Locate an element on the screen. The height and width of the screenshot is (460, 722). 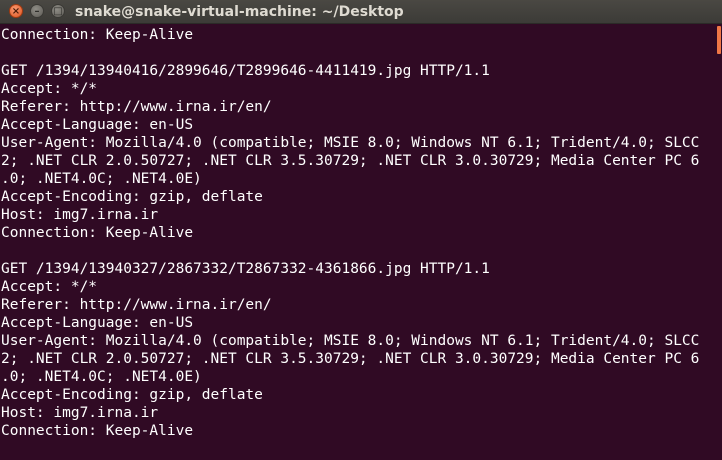
maximize-icon: □ is located at coordinates (58, 11).